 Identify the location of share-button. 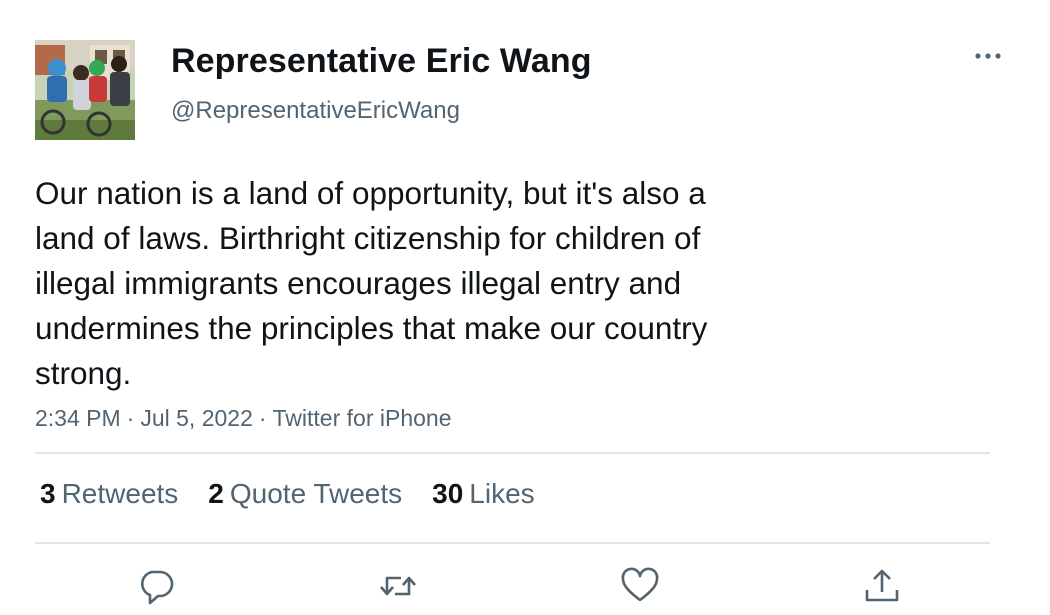
(882, 586).